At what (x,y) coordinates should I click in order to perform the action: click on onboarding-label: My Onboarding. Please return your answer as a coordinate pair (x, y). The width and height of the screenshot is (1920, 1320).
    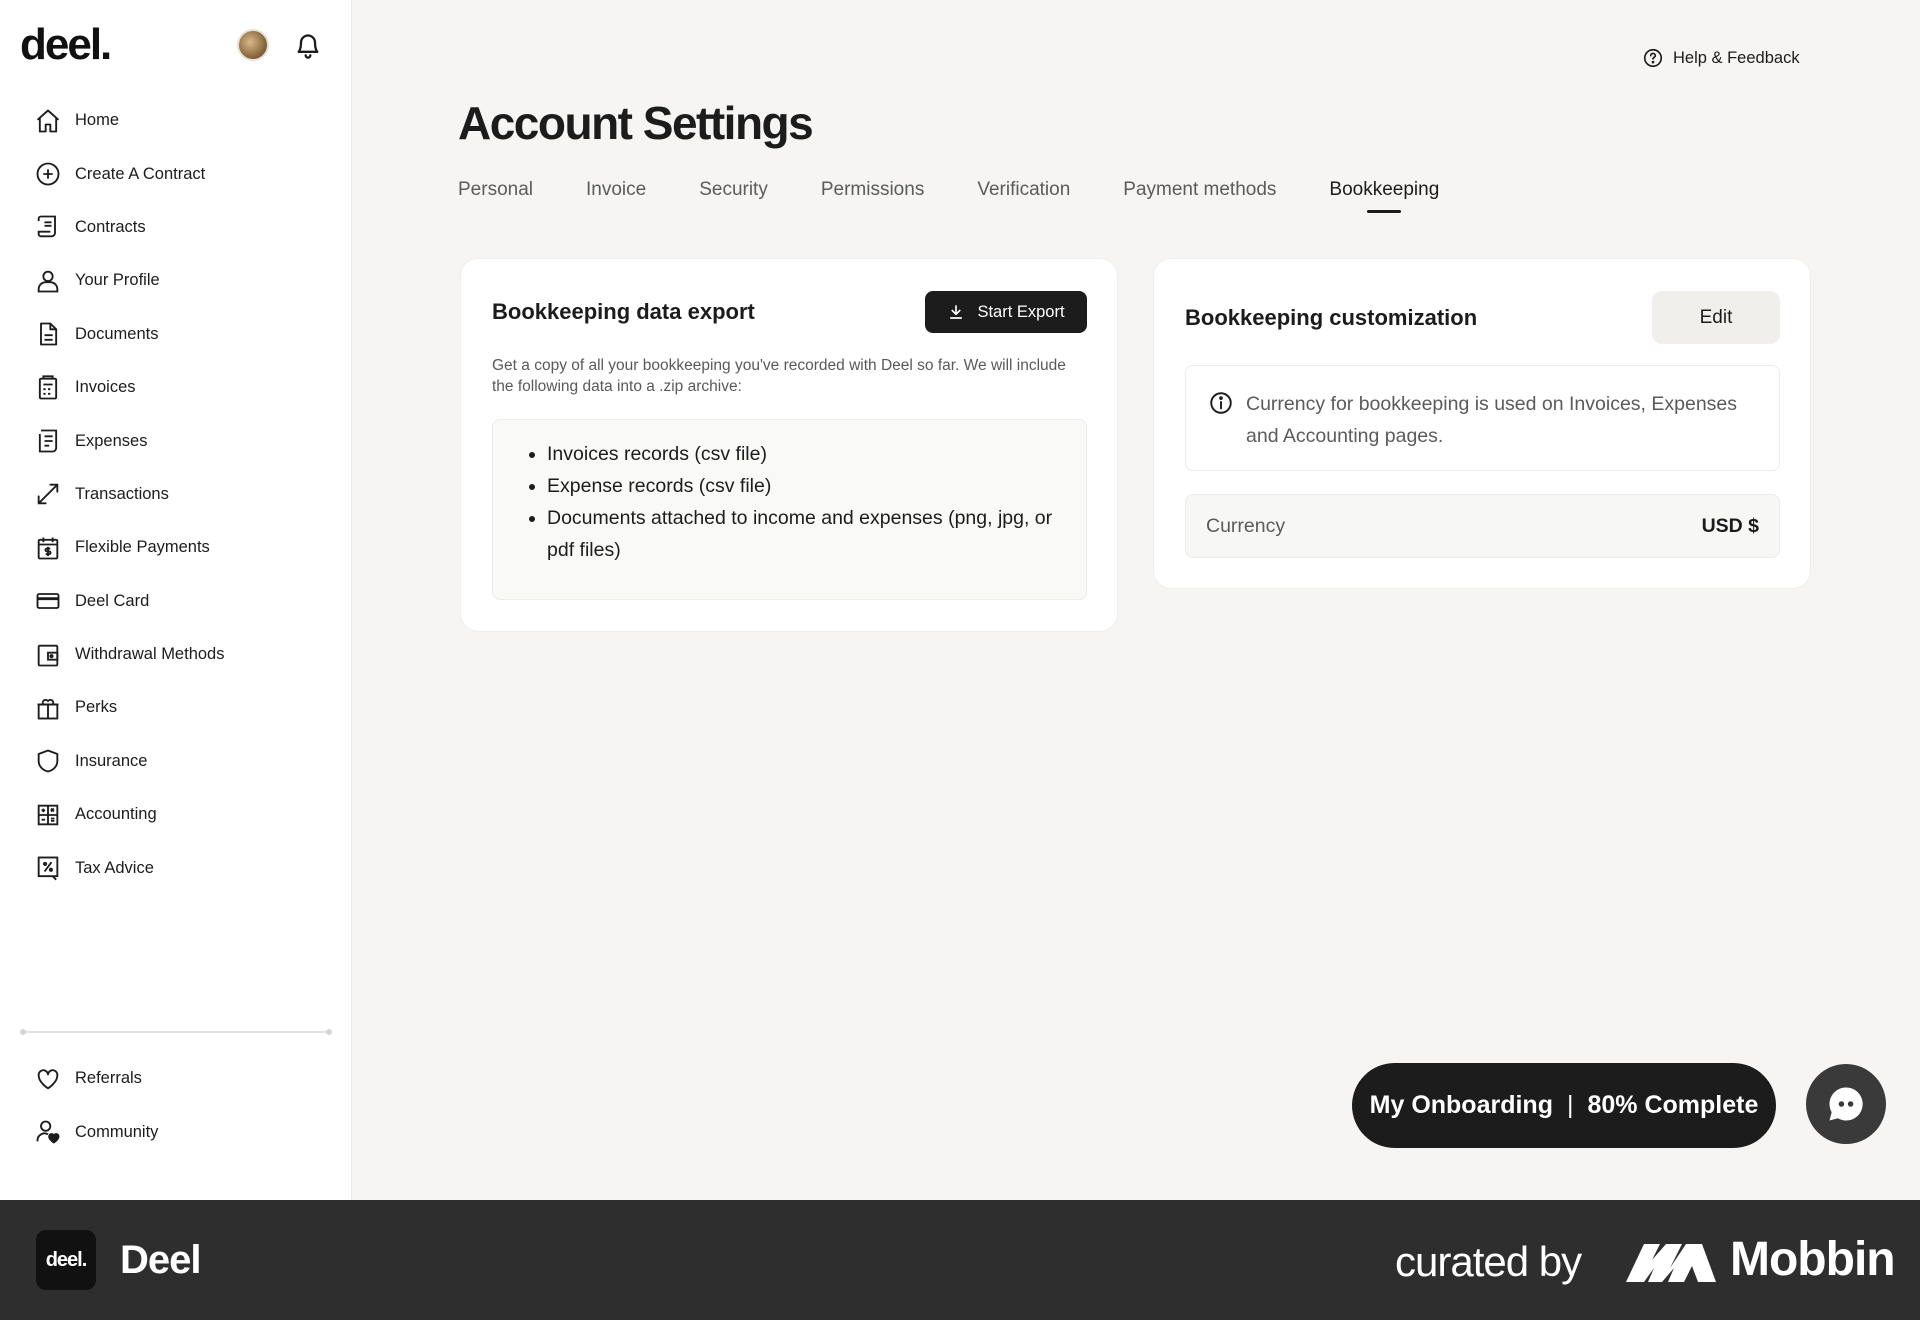
    Looking at the image, I should click on (1461, 1105).